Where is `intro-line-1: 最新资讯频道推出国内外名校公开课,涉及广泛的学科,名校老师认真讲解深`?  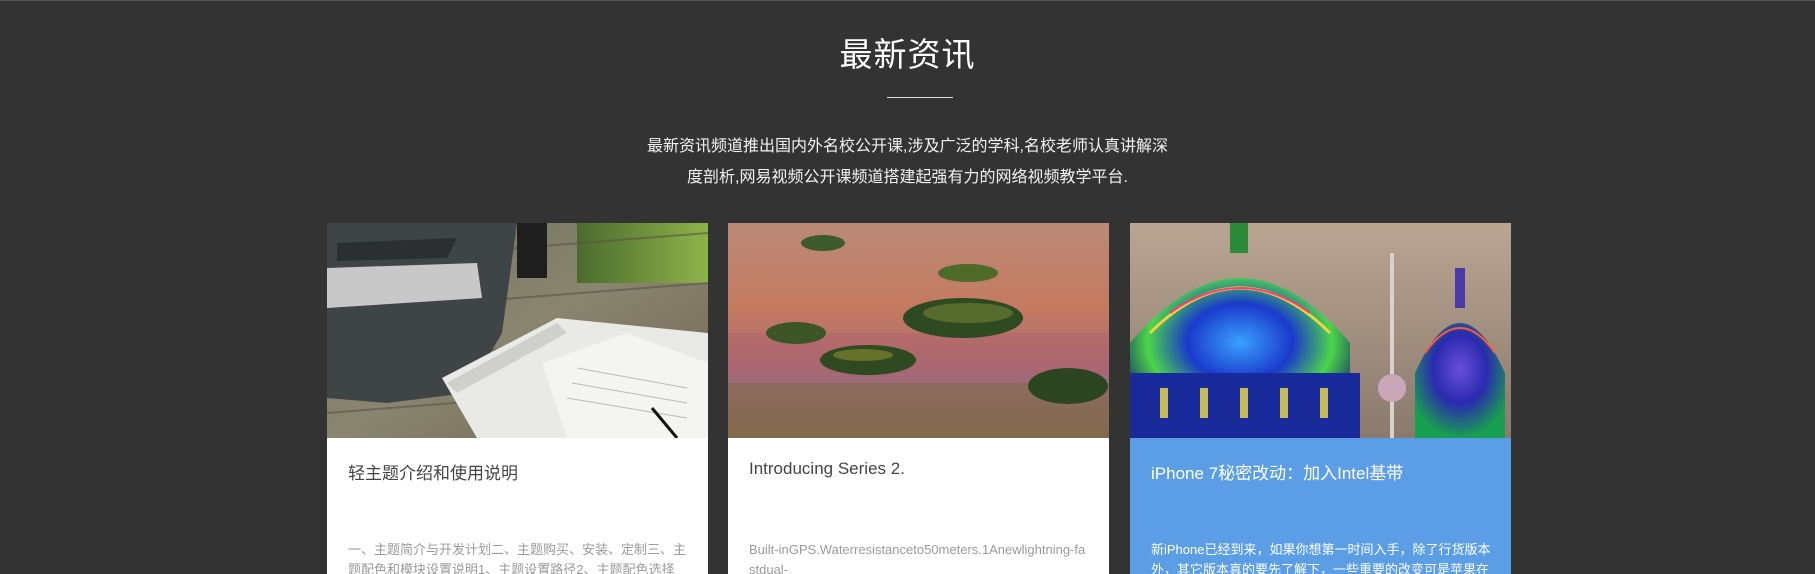 intro-line-1: 最新资讯频道推出国内外名校公开课,涉及广泛的学科,名校老师认真讲解深 is located at coordinates (907, 146).